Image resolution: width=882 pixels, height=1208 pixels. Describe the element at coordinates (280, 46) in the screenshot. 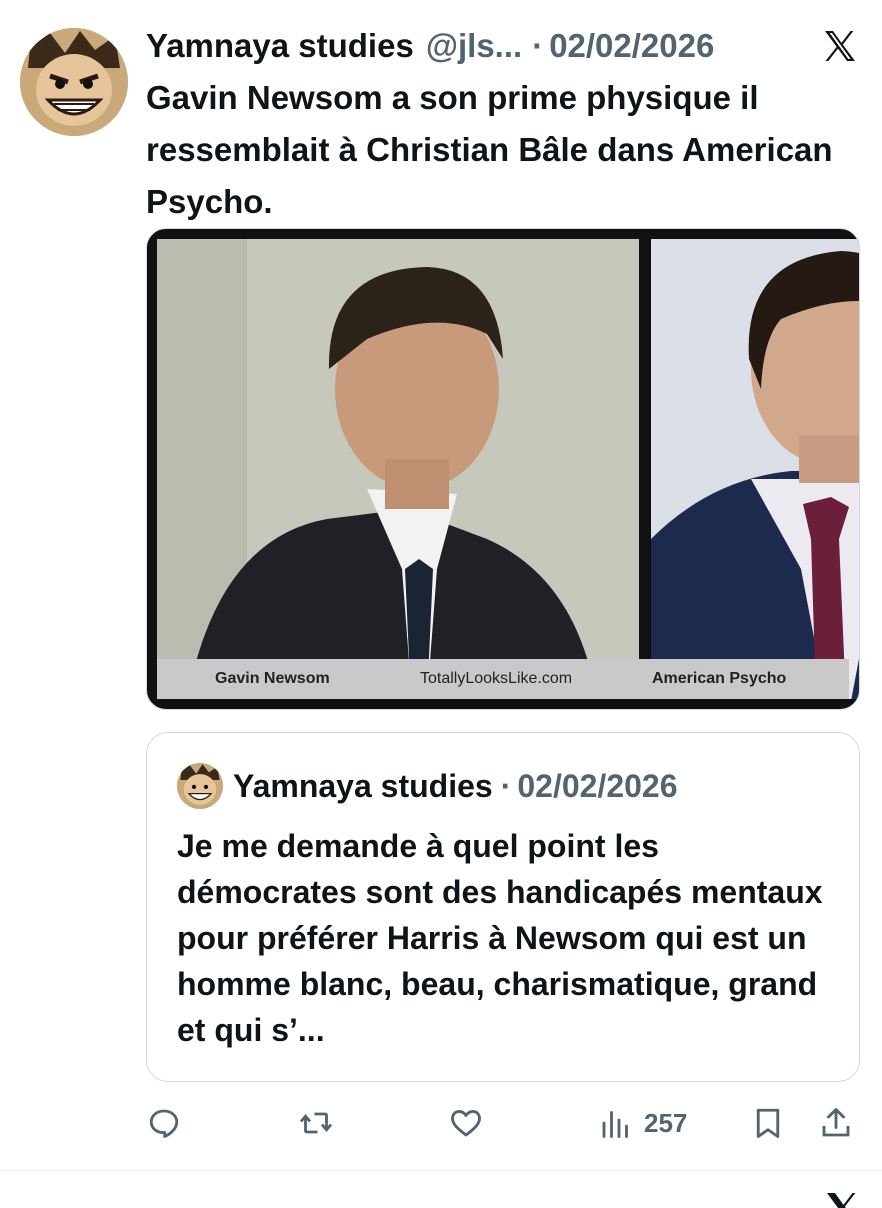

I see `author-name: Yamnaya studies` at that location.